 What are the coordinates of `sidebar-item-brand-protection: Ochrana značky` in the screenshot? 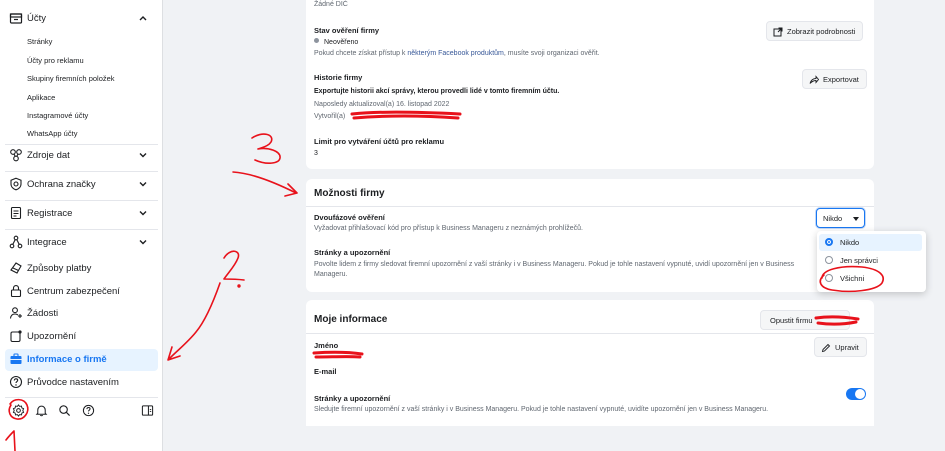 It's located at (81, 185).